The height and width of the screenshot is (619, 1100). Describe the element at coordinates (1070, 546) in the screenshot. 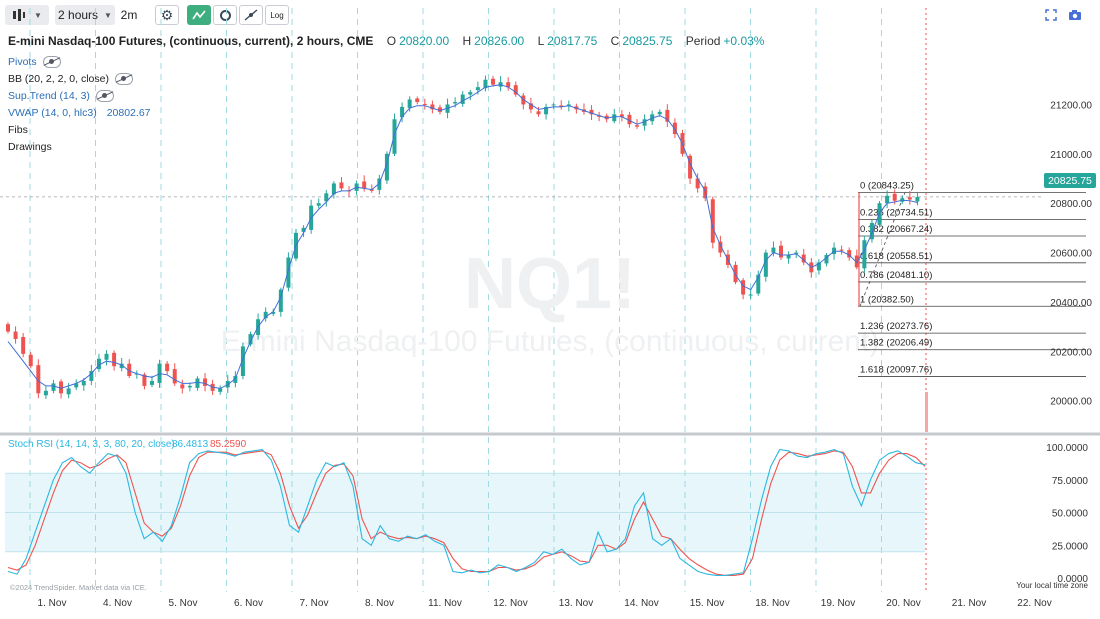

I see `stoch-tick-label: 25.0000` at that location.